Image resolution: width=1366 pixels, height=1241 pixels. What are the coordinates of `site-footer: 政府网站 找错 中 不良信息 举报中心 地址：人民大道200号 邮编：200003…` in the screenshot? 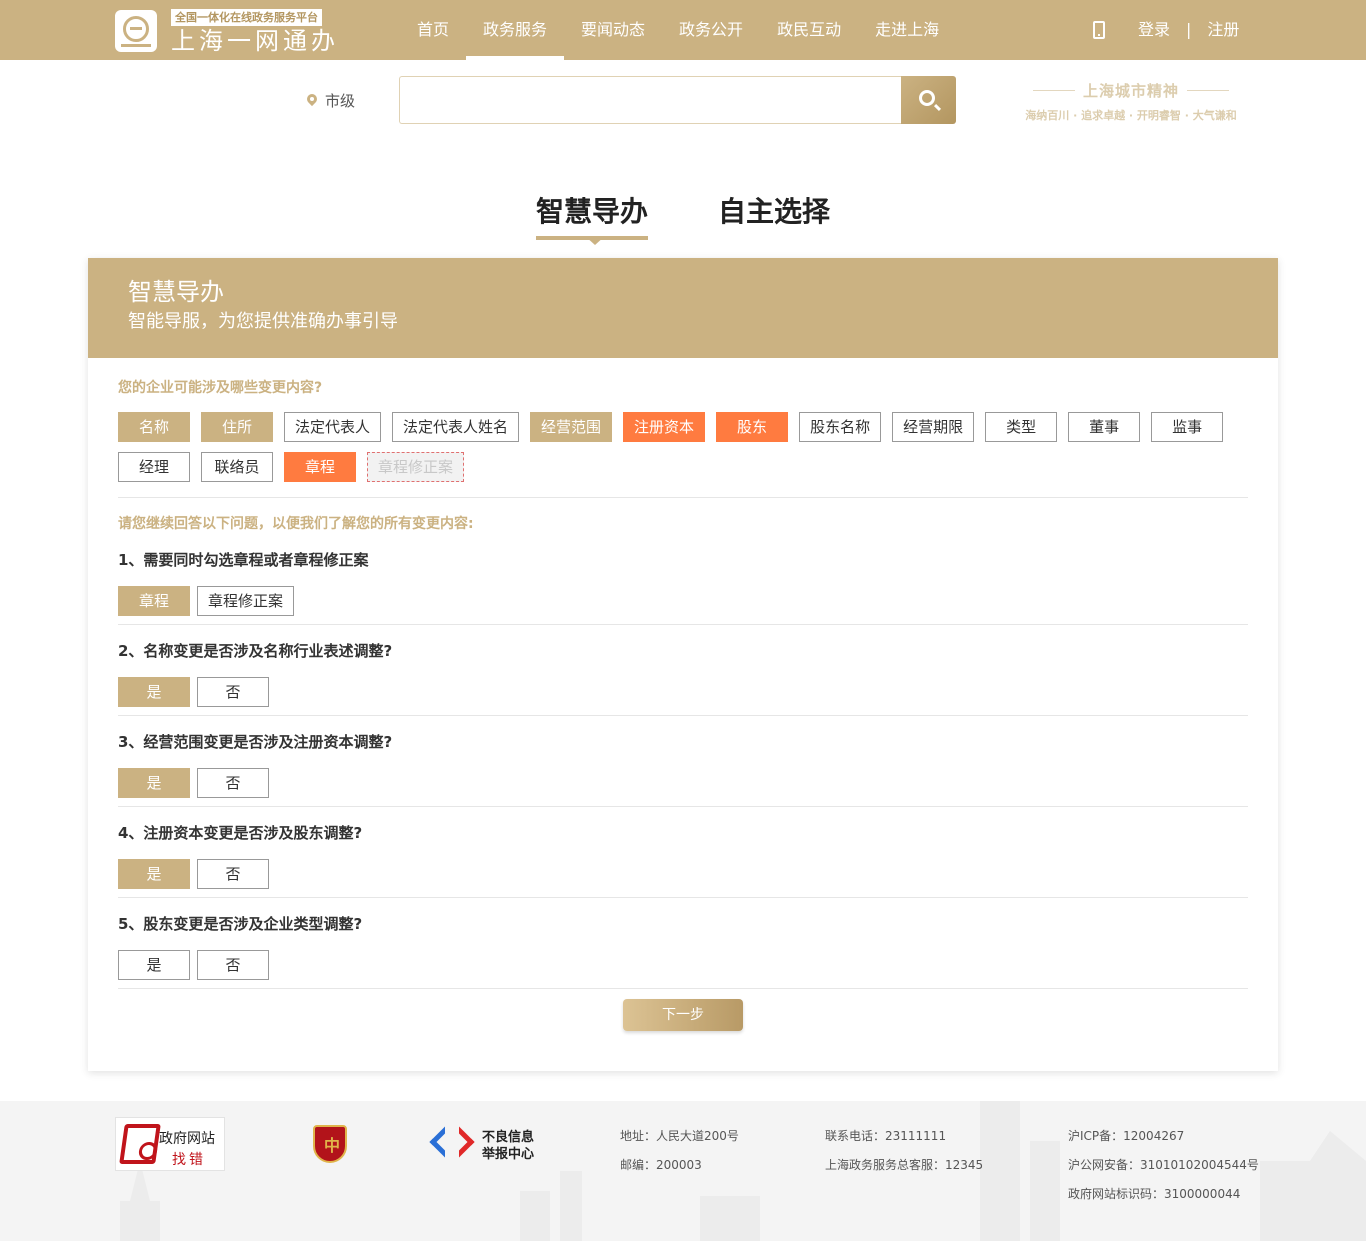 It's located at (683, 1171).